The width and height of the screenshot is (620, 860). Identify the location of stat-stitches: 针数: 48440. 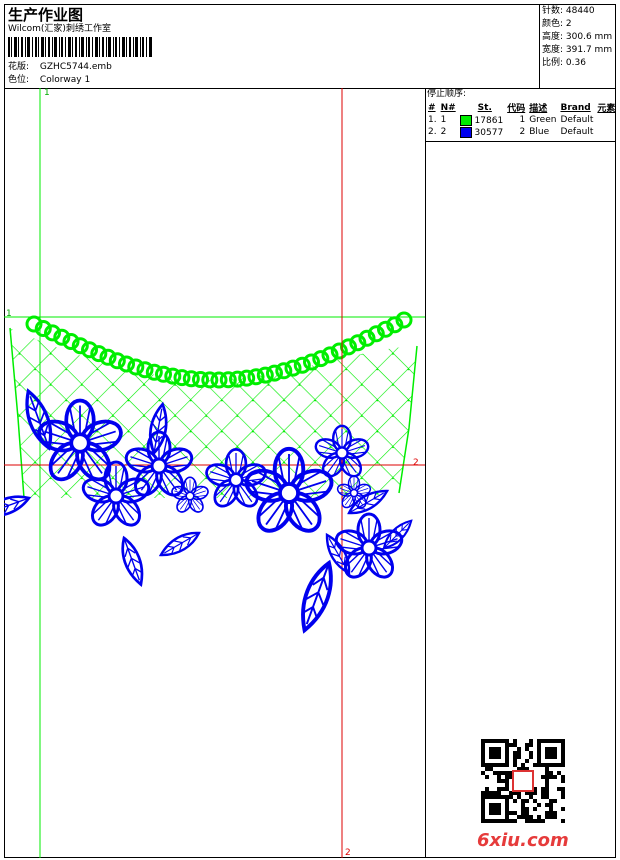
(568, 11).